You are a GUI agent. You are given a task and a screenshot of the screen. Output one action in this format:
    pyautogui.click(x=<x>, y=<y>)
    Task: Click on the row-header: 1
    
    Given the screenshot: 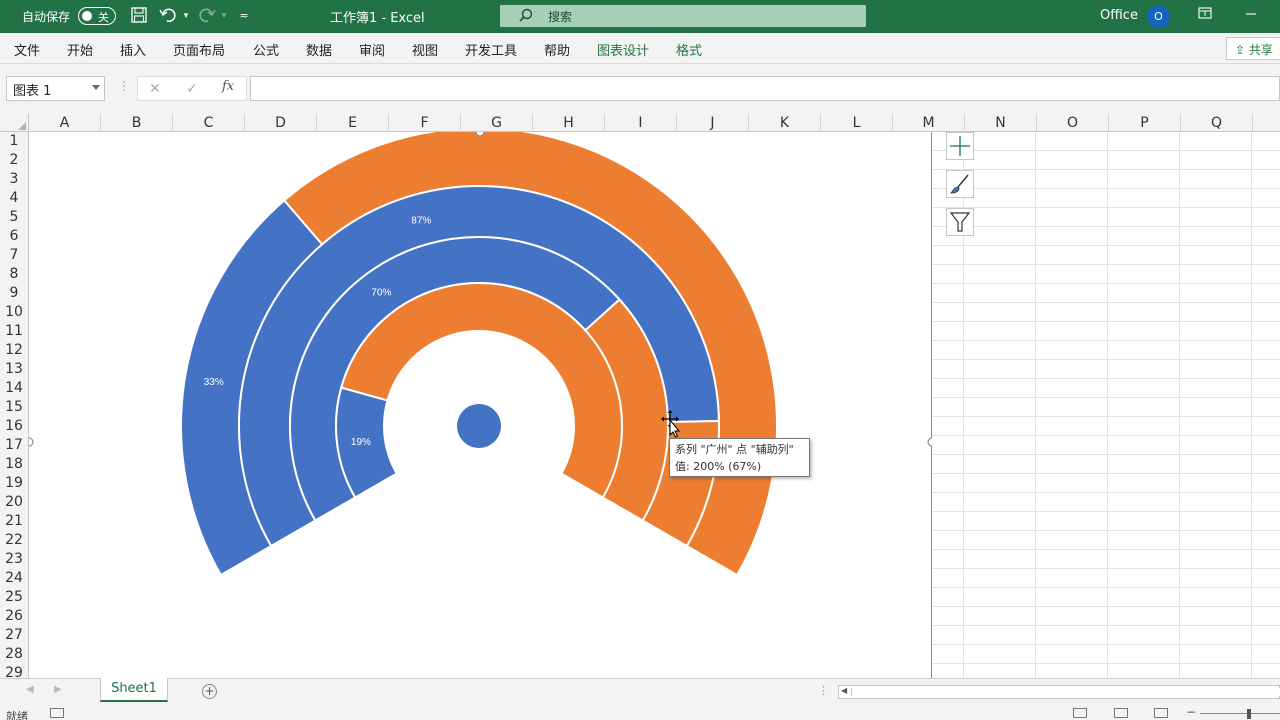 What is the action you would take?
    pyautogui.click(x=14, y=141)
    